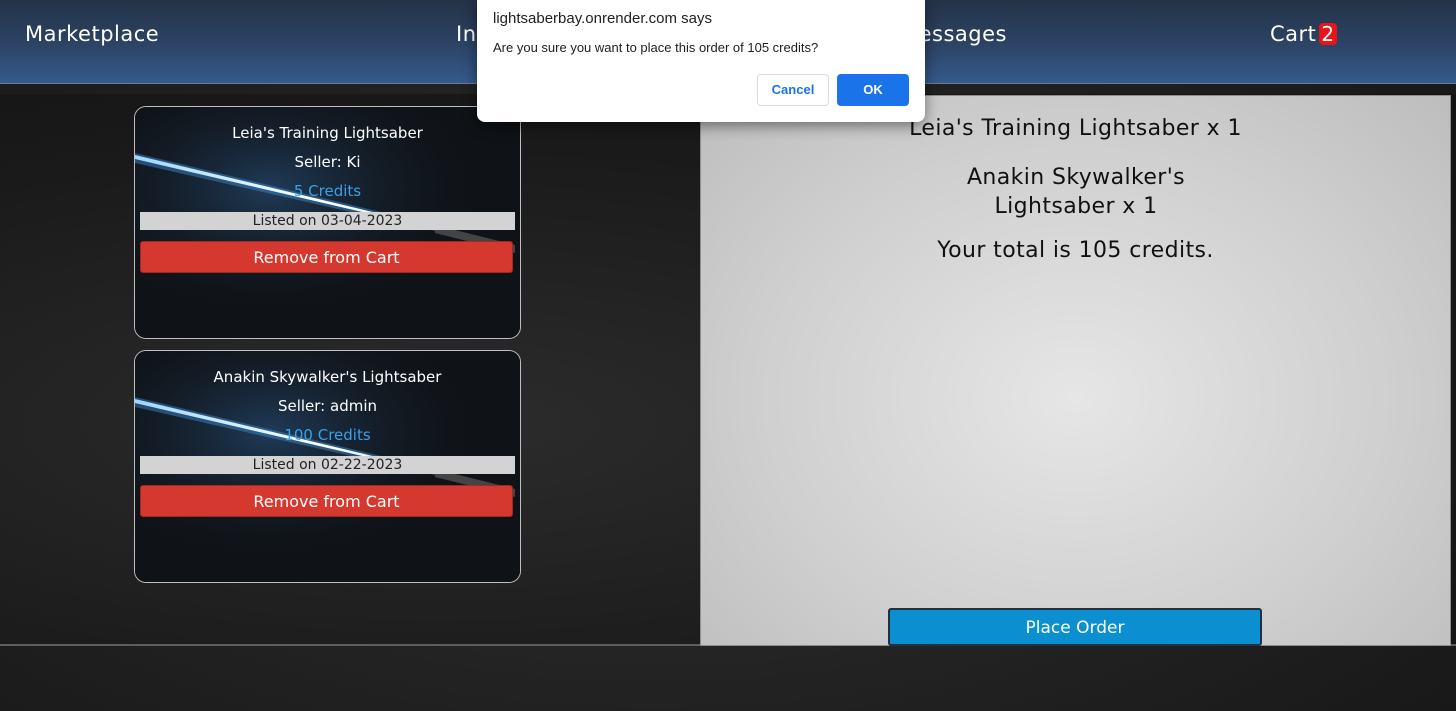 Image resolution: width=1456 pixels, height=711 pixels. What do you see at coordinates (1075, 627) in the screenshot?
I see `place-order-button: Place Order` at bounding box center [1075, 627].